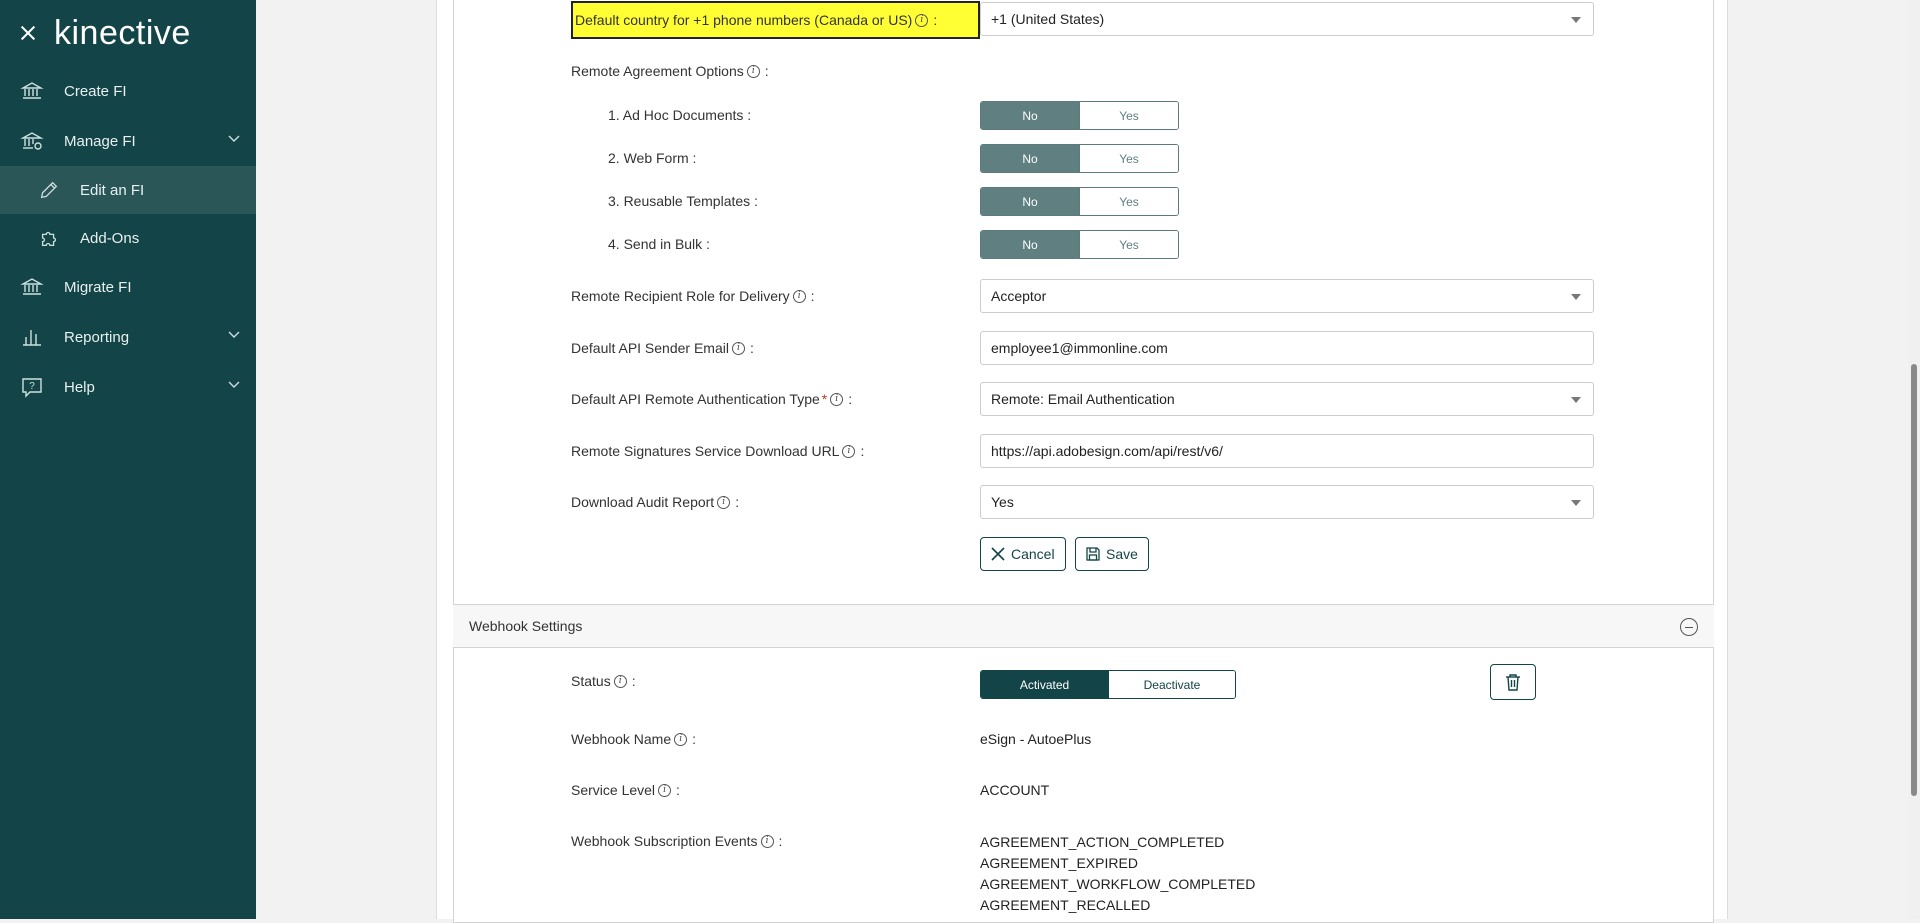 This screenshot has height=923, width=1920. What do you see at coordinates (1287, 348) in the screenshot?
I see `sender-email-input: employee1@immonline.com` at bounding box center [1287, 348].